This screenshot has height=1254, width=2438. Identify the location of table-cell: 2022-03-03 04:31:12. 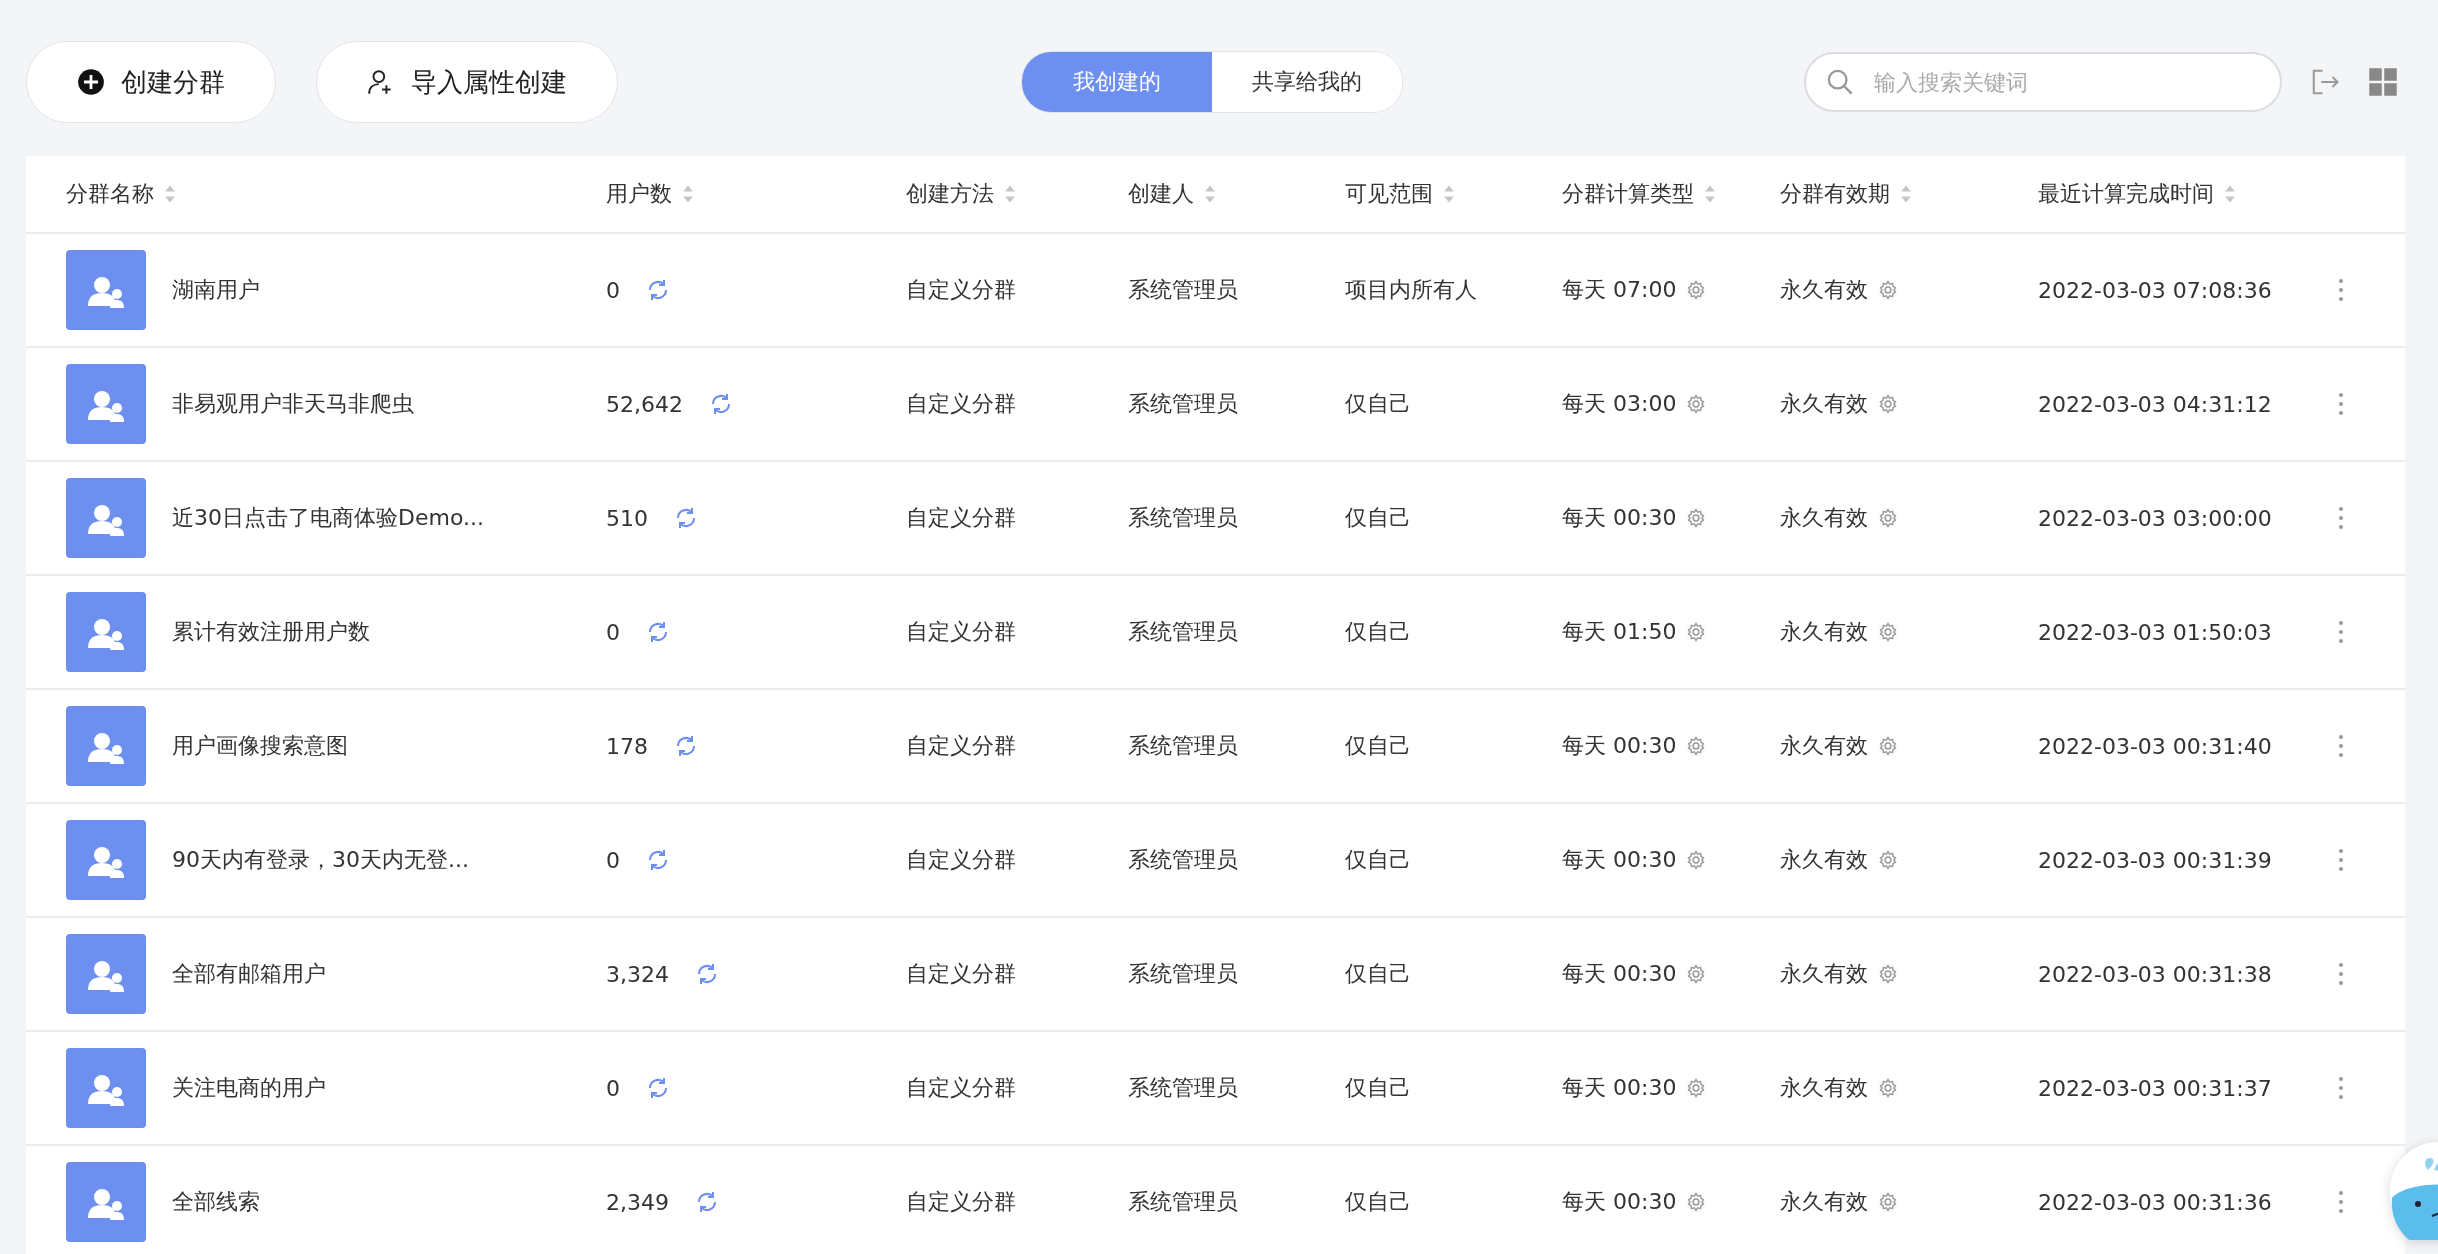
(2155, 404).